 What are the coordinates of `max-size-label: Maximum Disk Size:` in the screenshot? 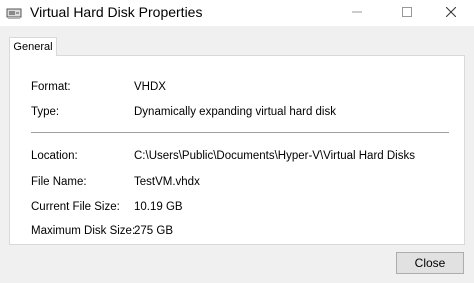 It's located at (83, 231).